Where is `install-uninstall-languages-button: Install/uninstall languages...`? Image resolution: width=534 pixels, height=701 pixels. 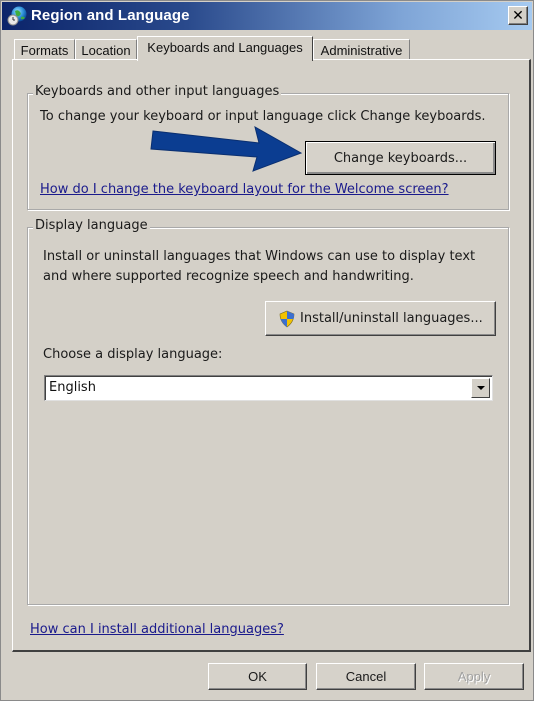 install-uninstall-languages-button: Install/uninstall languages... is located at coordinates (380, 318).